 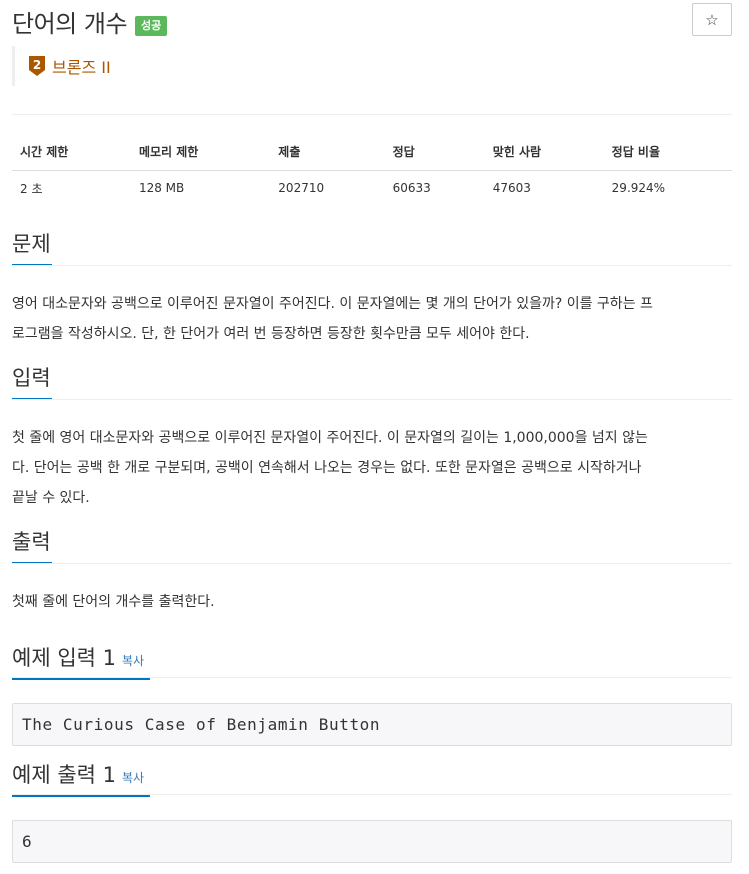 What do you see at coordinates (372, 602) in the screenshot?
I see `output-description: 첫째 줄에 단어의 개수를 출력한다.` at bounding box center [372, 602].